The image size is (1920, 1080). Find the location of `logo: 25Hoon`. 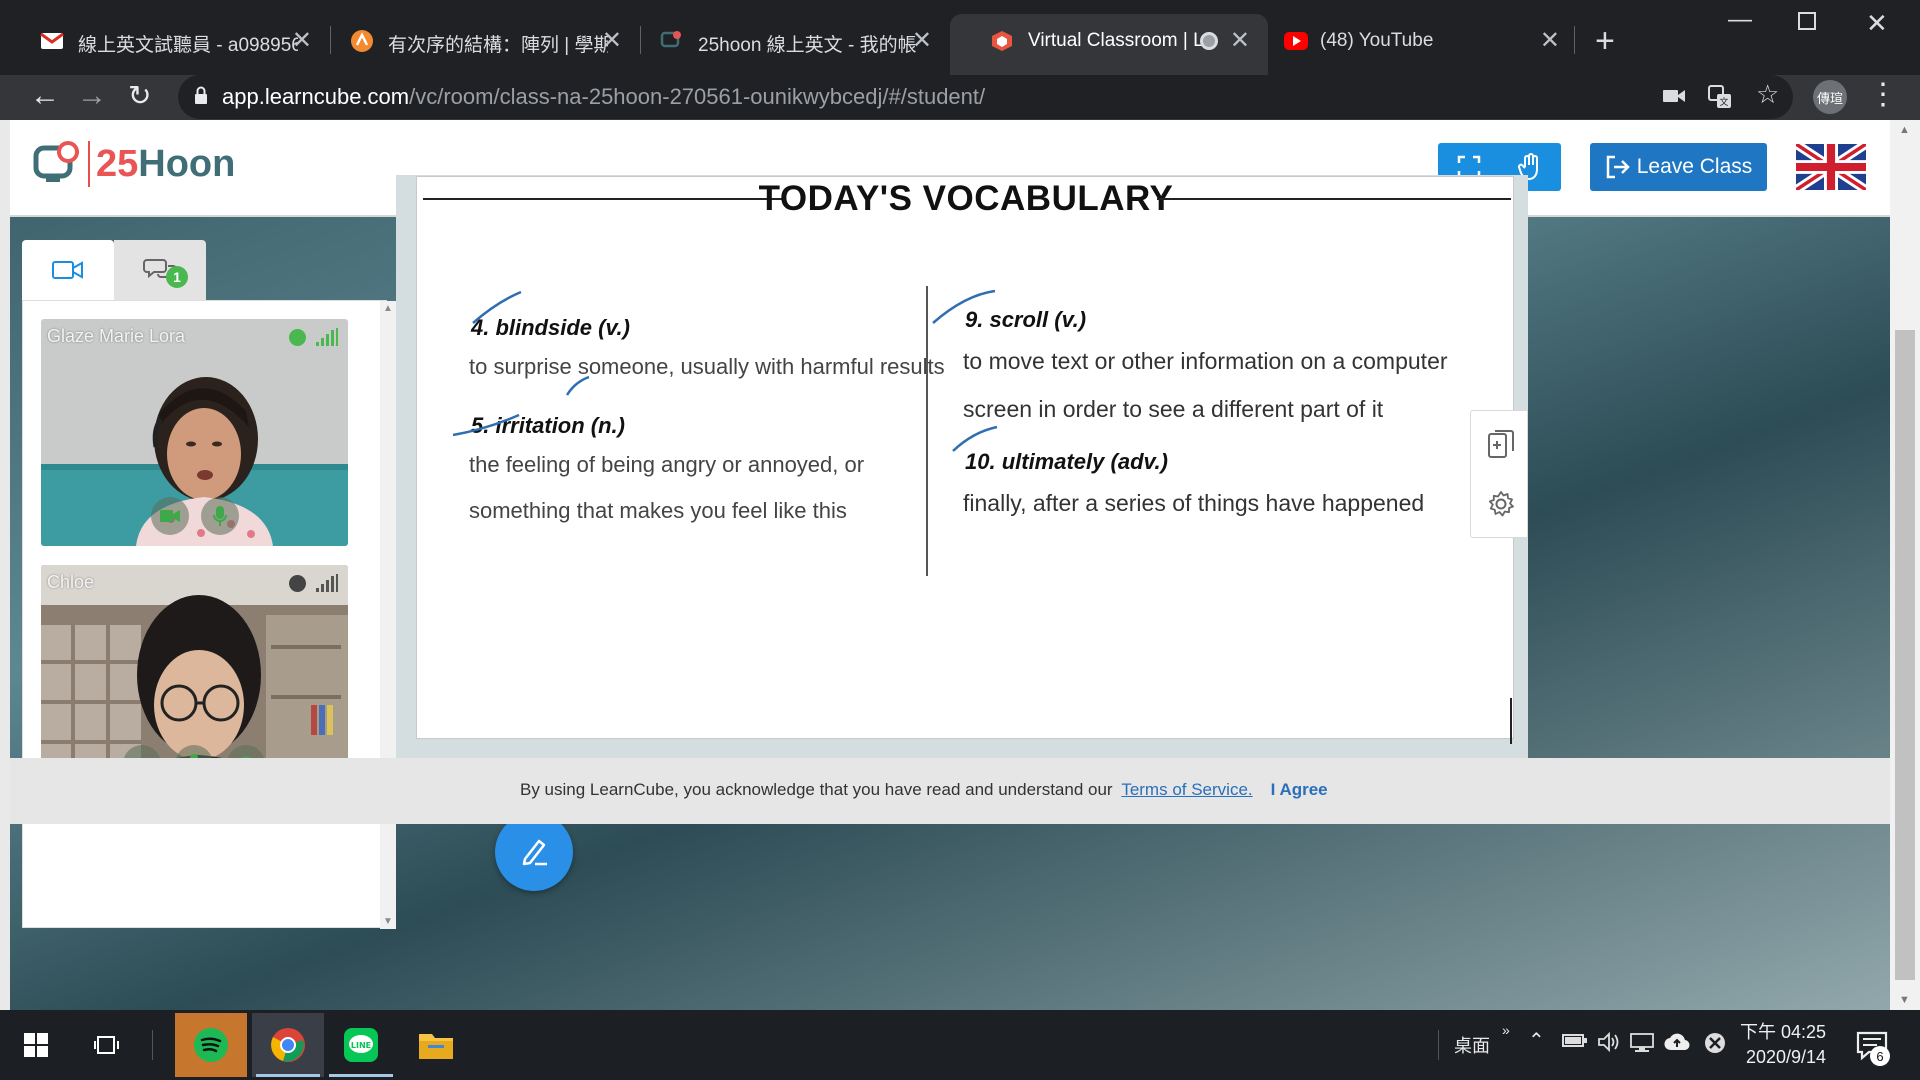

logo: 25Hoon is located at coordinates (133, 164).